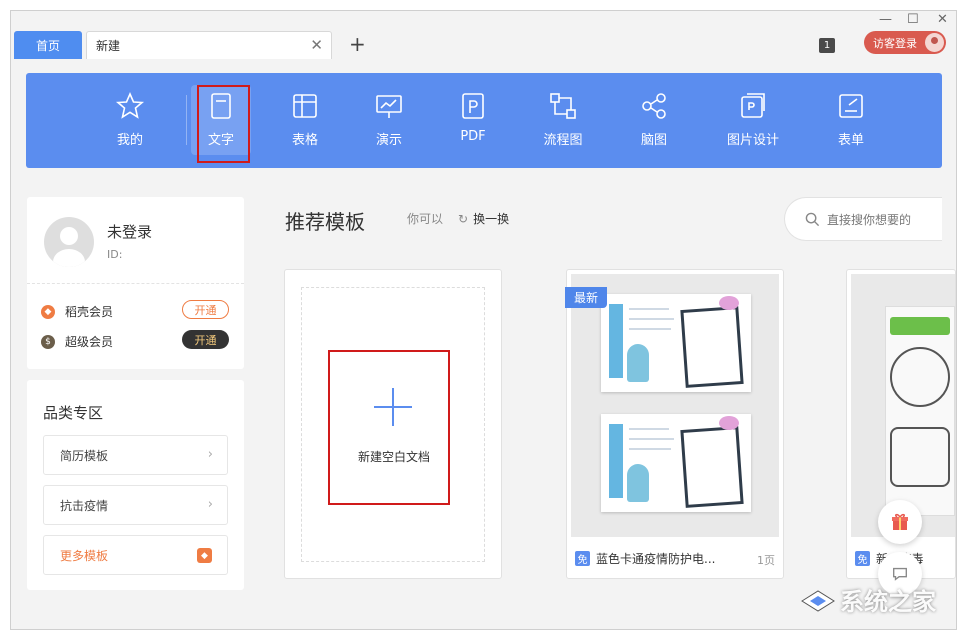 Image resolution: width=967 pixels, height=639 pixels. Describe the element at coordinates (827, 45) in the screenshot. I see `tab-count-badge: 1` at that location.